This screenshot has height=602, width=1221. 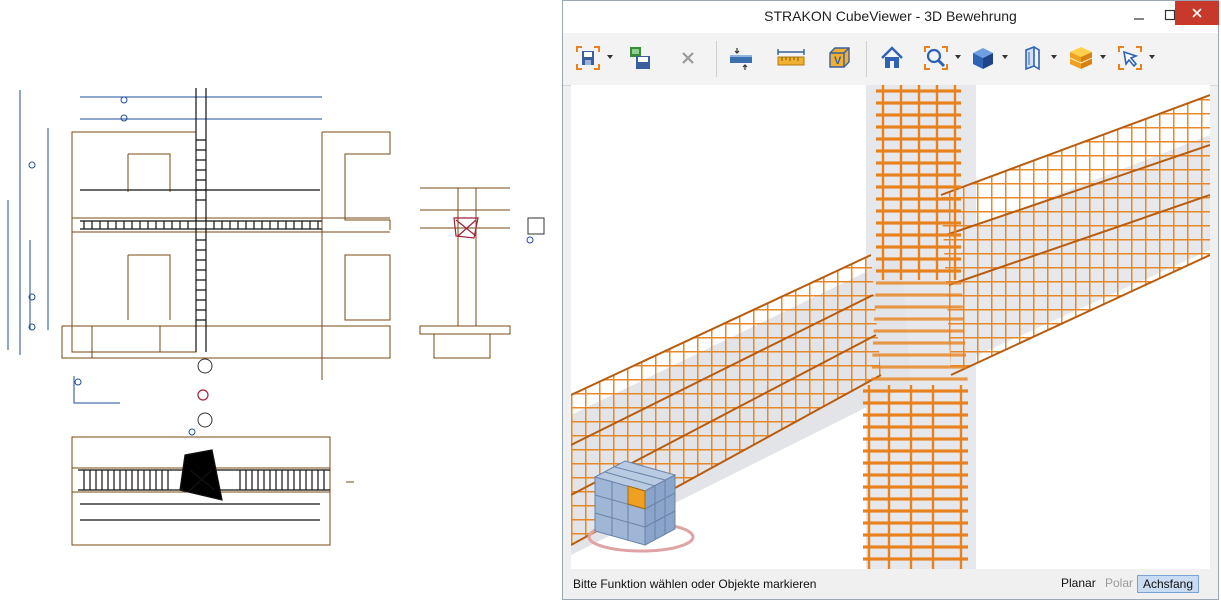 I want to click on slab-band, so click(x=231, y=225).